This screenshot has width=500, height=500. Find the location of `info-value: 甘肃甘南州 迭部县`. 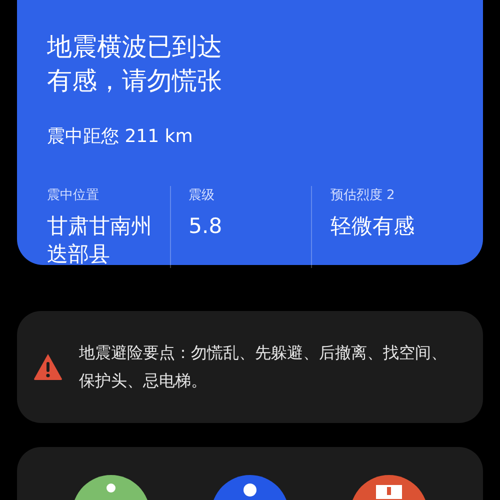

info-value: 甘肃甘南州 迭部县 is located at coordinates (100, 240).